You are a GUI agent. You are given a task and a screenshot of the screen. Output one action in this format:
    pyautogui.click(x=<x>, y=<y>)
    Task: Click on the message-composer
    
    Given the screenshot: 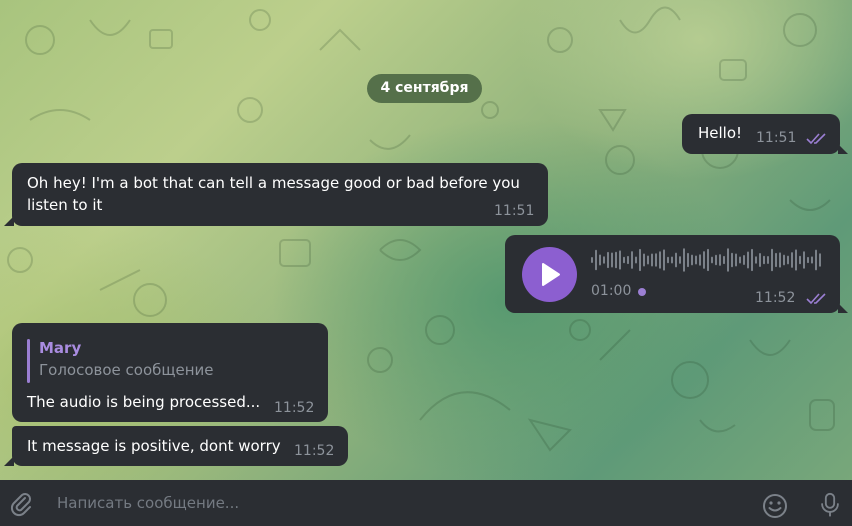 What is the action you would take?
    pyautogui.click(x=426, y=503)
    